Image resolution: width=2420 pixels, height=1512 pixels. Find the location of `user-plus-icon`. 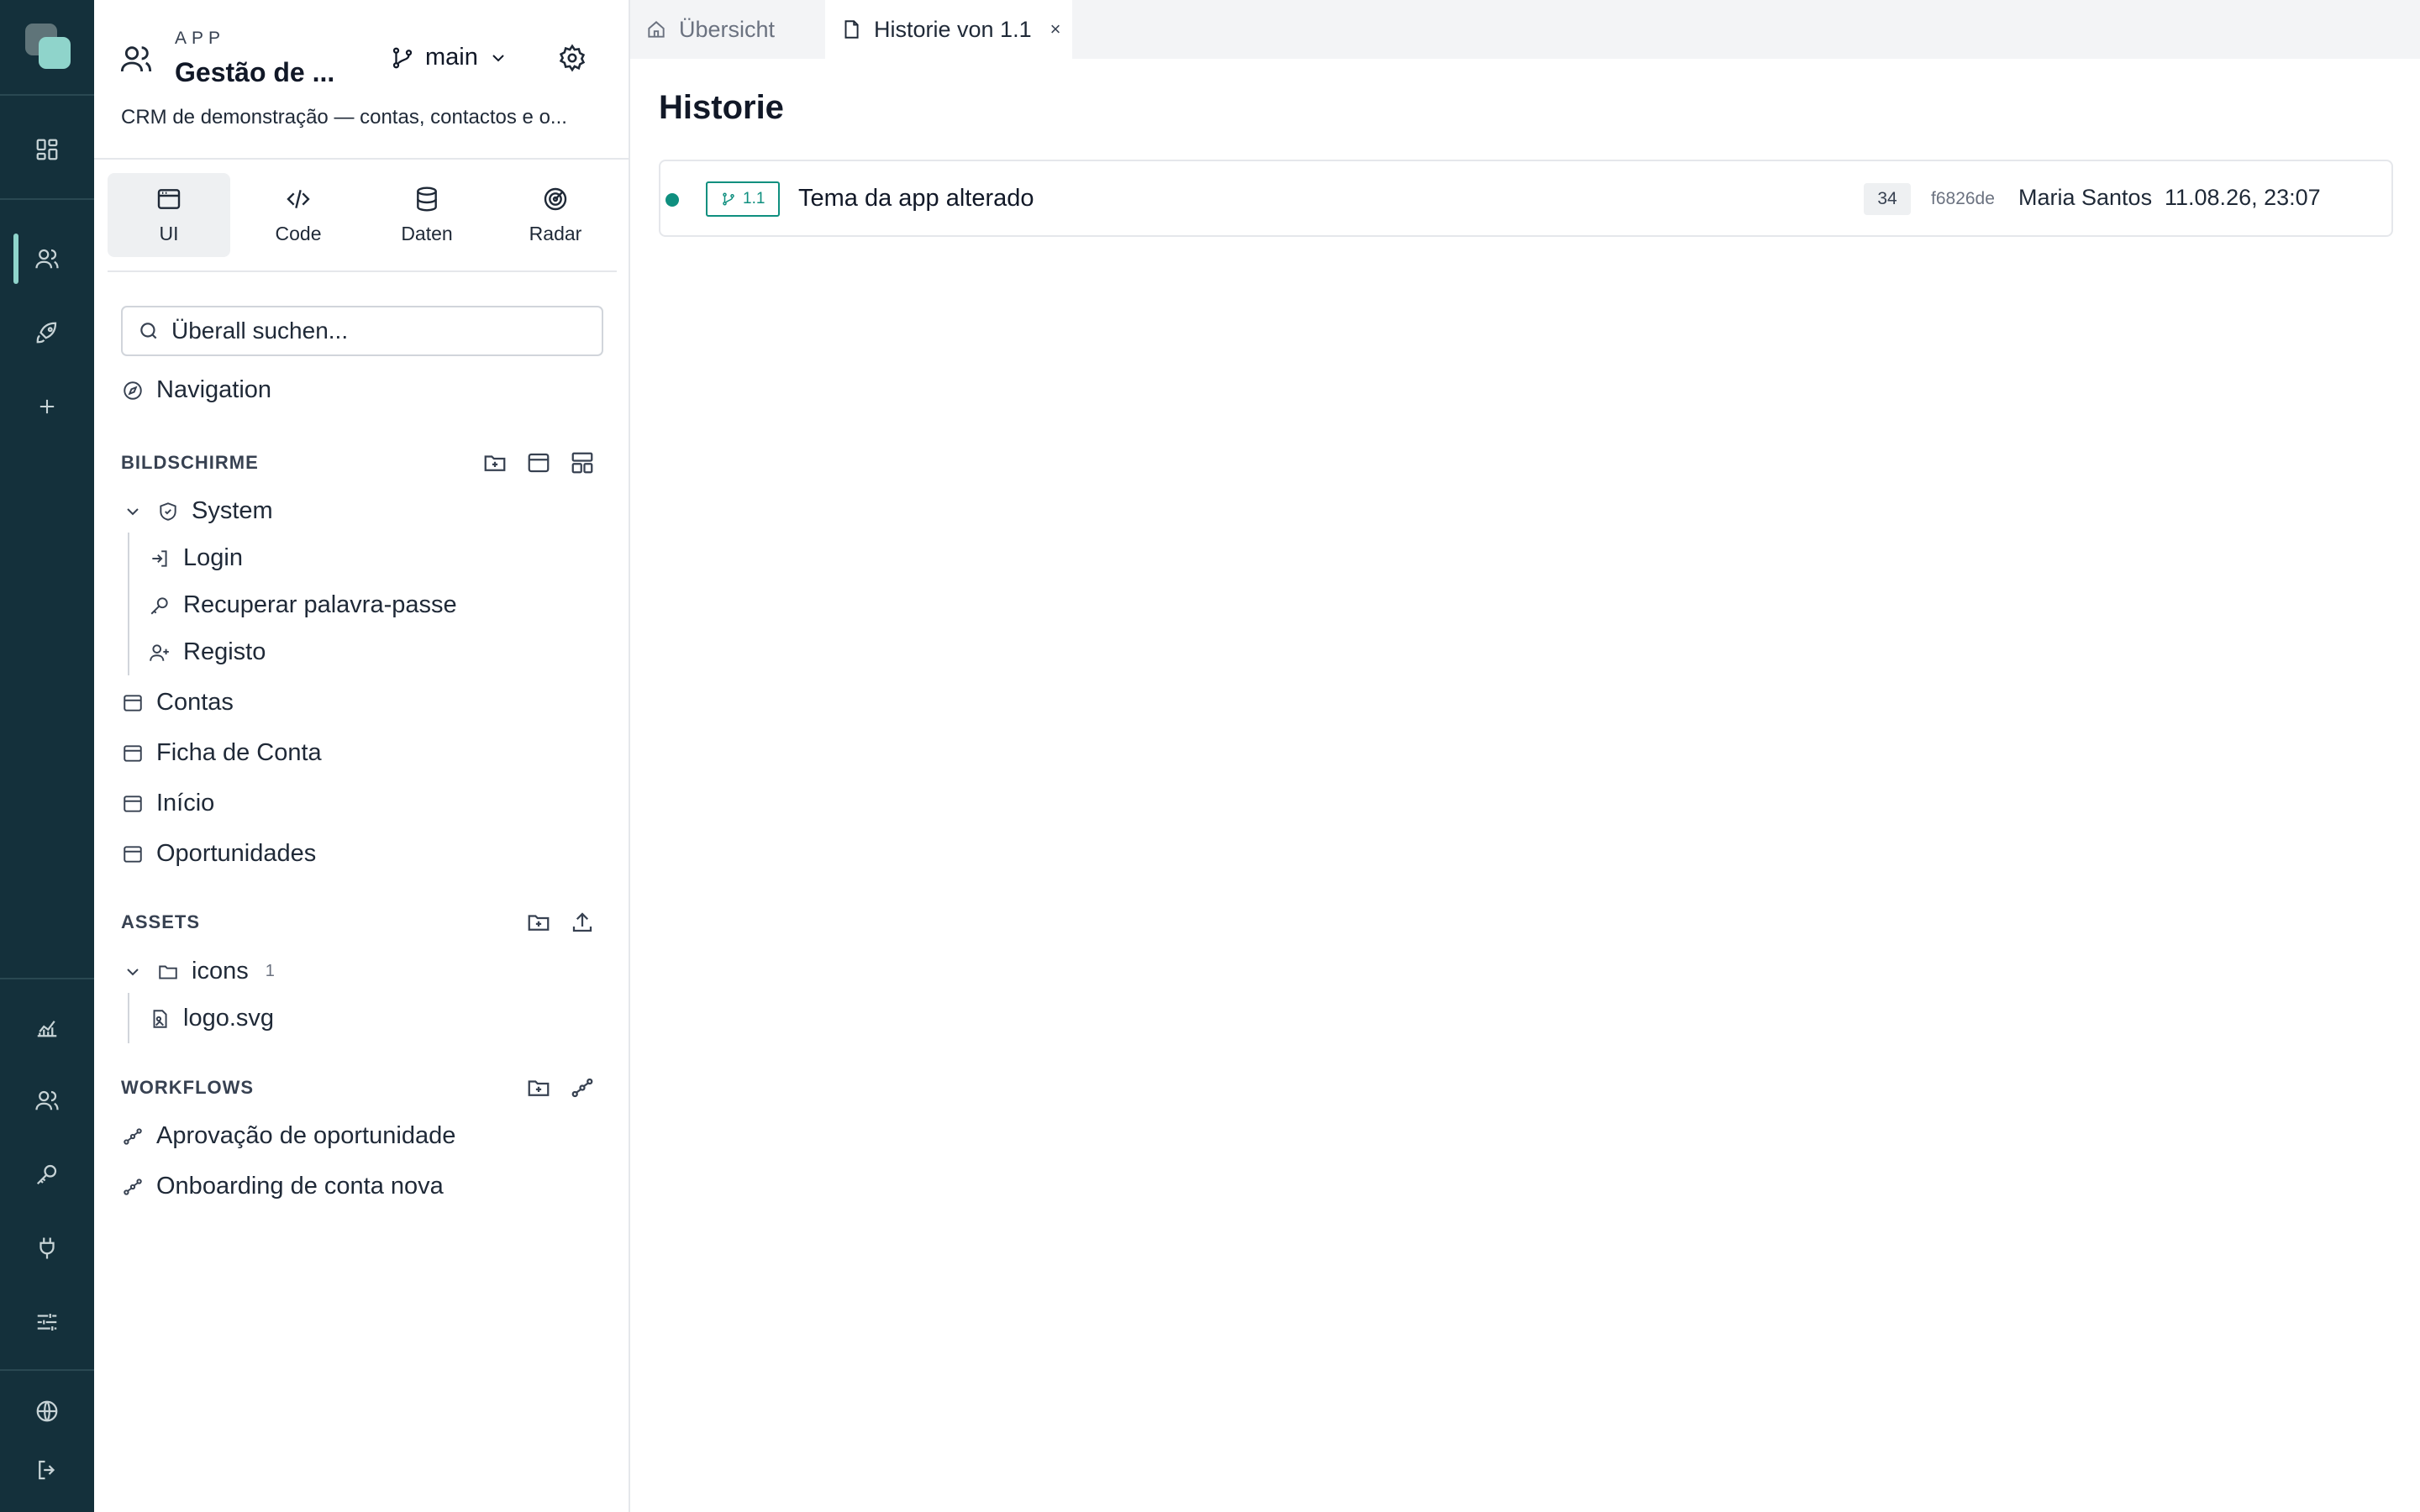

user-plus-icon is located at coordinates (159, 653).